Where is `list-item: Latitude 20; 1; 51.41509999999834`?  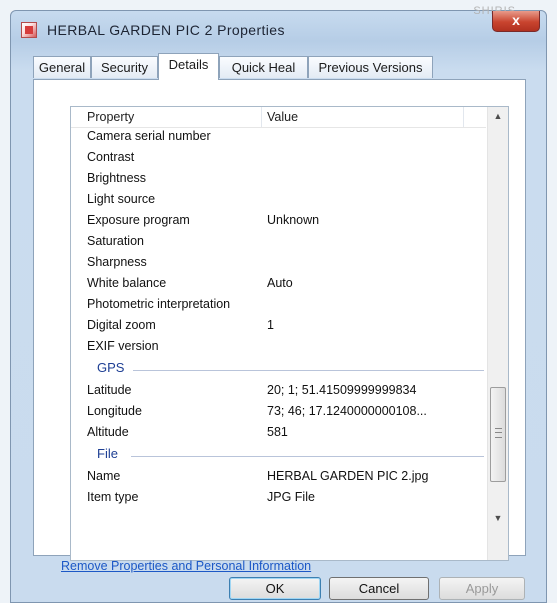 list-item: Latitude 20; 1; 51.41509999999834 is located at coordinates (278, 391).